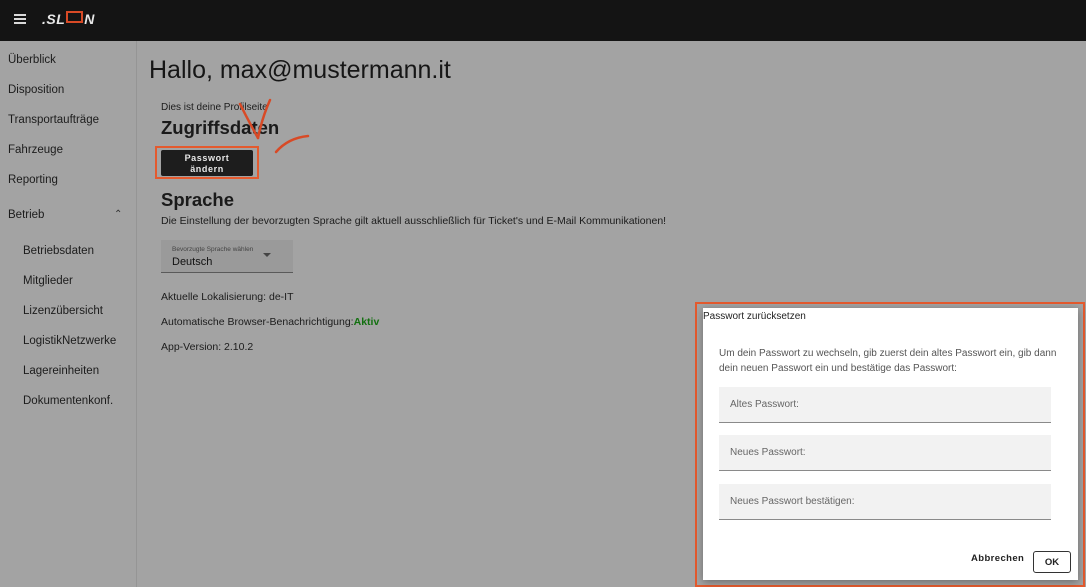 This screenshot has height=587, width=1086. Describe the element at coordinates (754, 316) in the screenshot. I see `dialog-title: Passwort zurücksetzen` at that location.